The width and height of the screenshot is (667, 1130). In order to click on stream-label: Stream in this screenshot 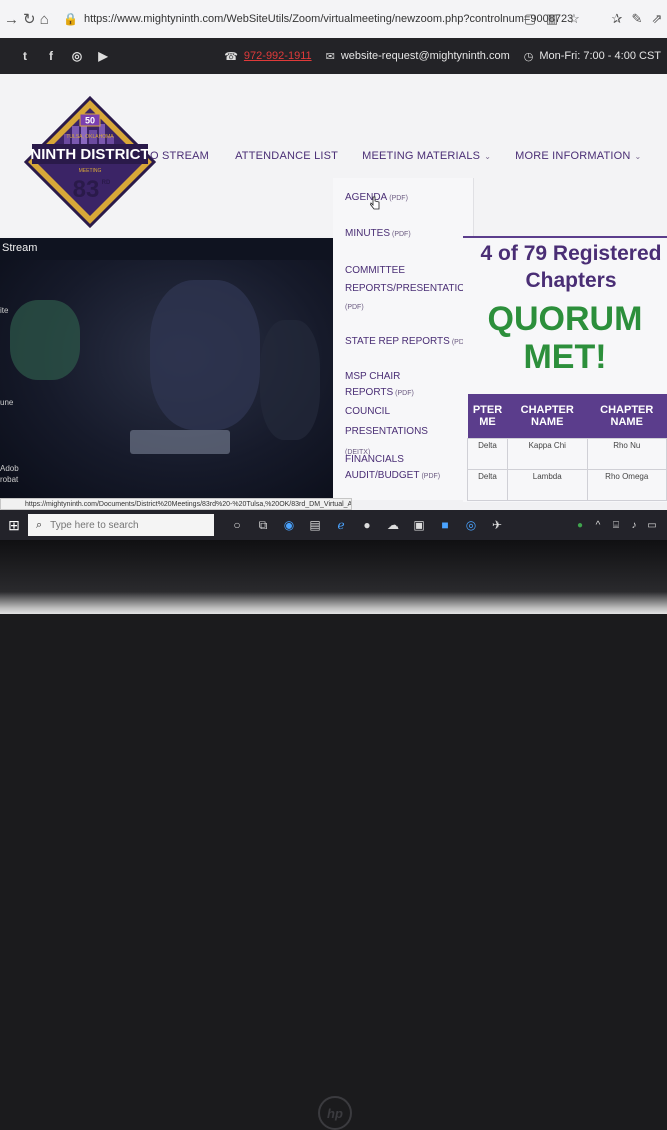, I will do `click(20, 248)`.